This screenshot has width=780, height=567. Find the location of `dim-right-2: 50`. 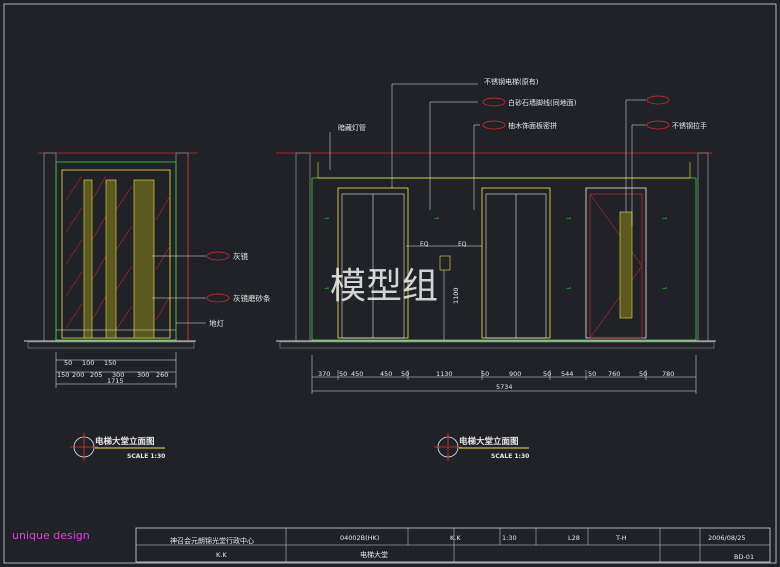

dim-right-2: 50 is located at coordinates (343, 374).